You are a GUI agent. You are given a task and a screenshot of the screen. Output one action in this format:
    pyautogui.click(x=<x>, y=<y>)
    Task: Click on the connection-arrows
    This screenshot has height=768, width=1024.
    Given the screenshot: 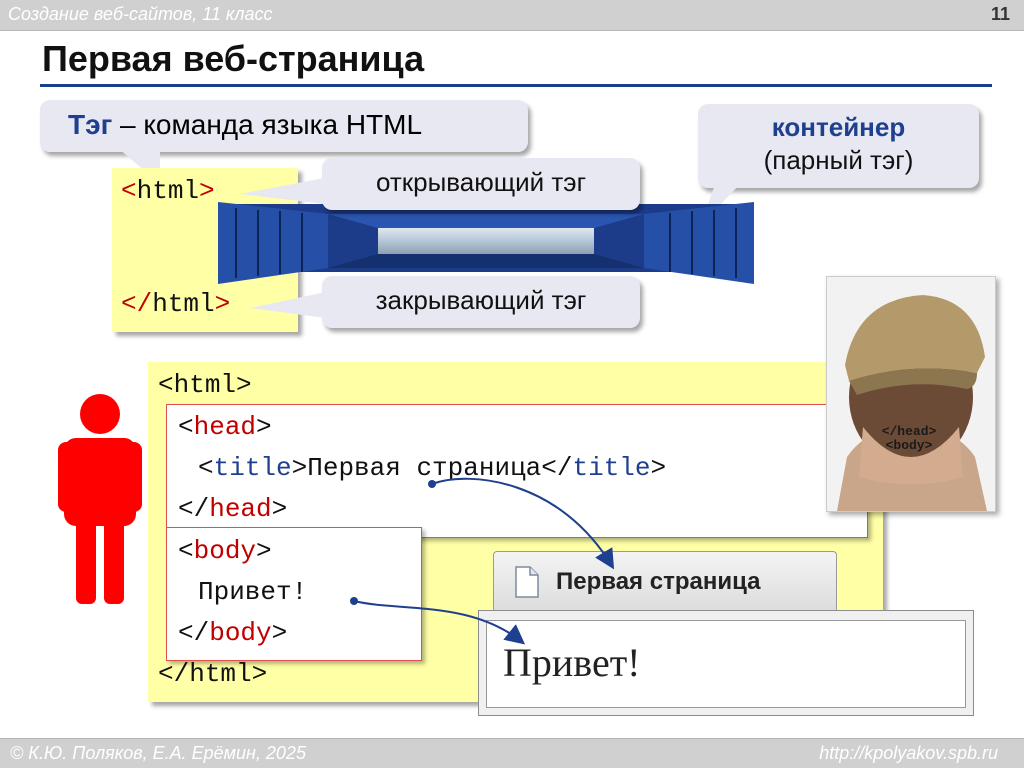 What is the action you would take?
    pyautogui.click(x=482, y=561)
    